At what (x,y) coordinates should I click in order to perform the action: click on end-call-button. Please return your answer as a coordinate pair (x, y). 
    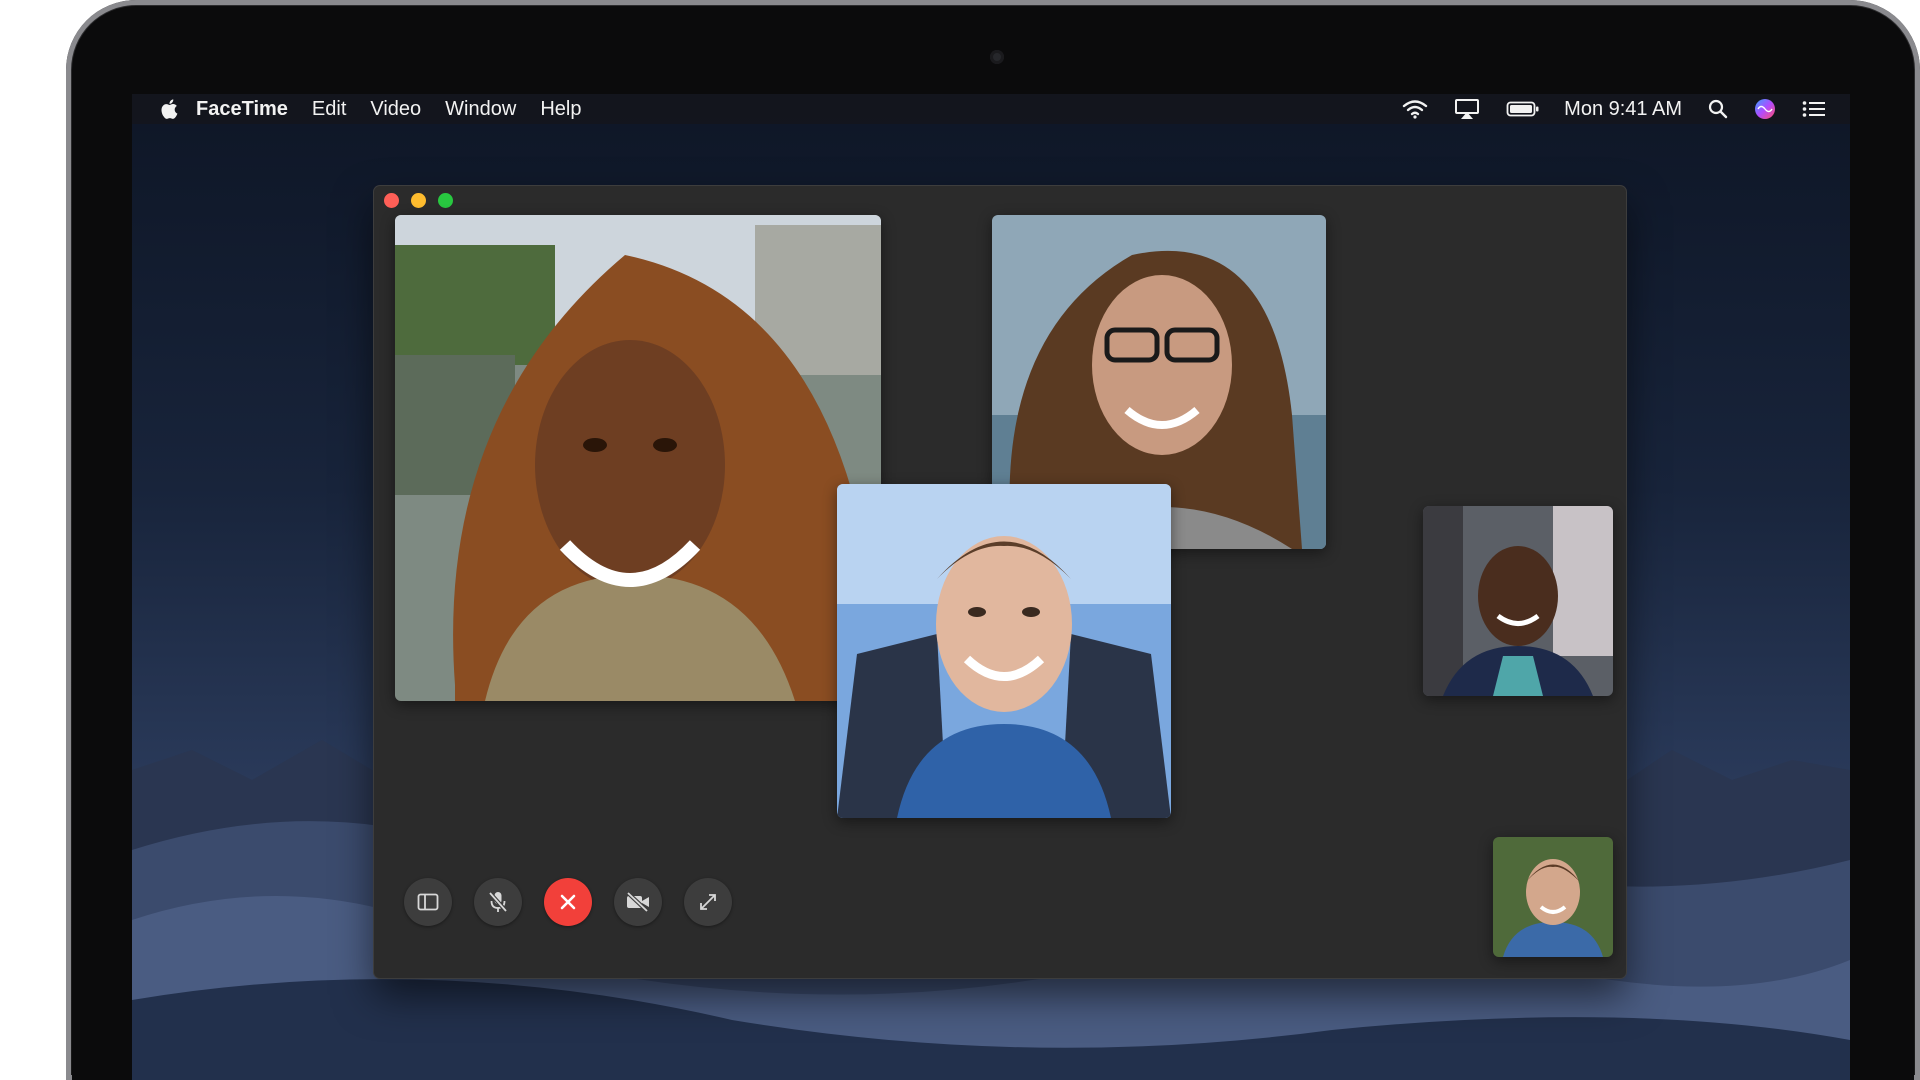
    Looking at the image, I should click on (568, 902).